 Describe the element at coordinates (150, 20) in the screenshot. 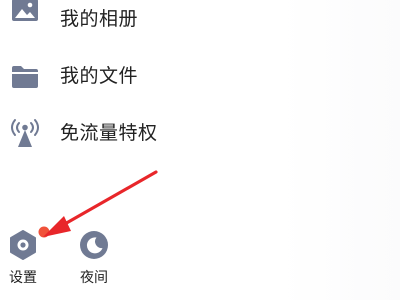

I see `menu-item-my-album: 我的相册` at that location.